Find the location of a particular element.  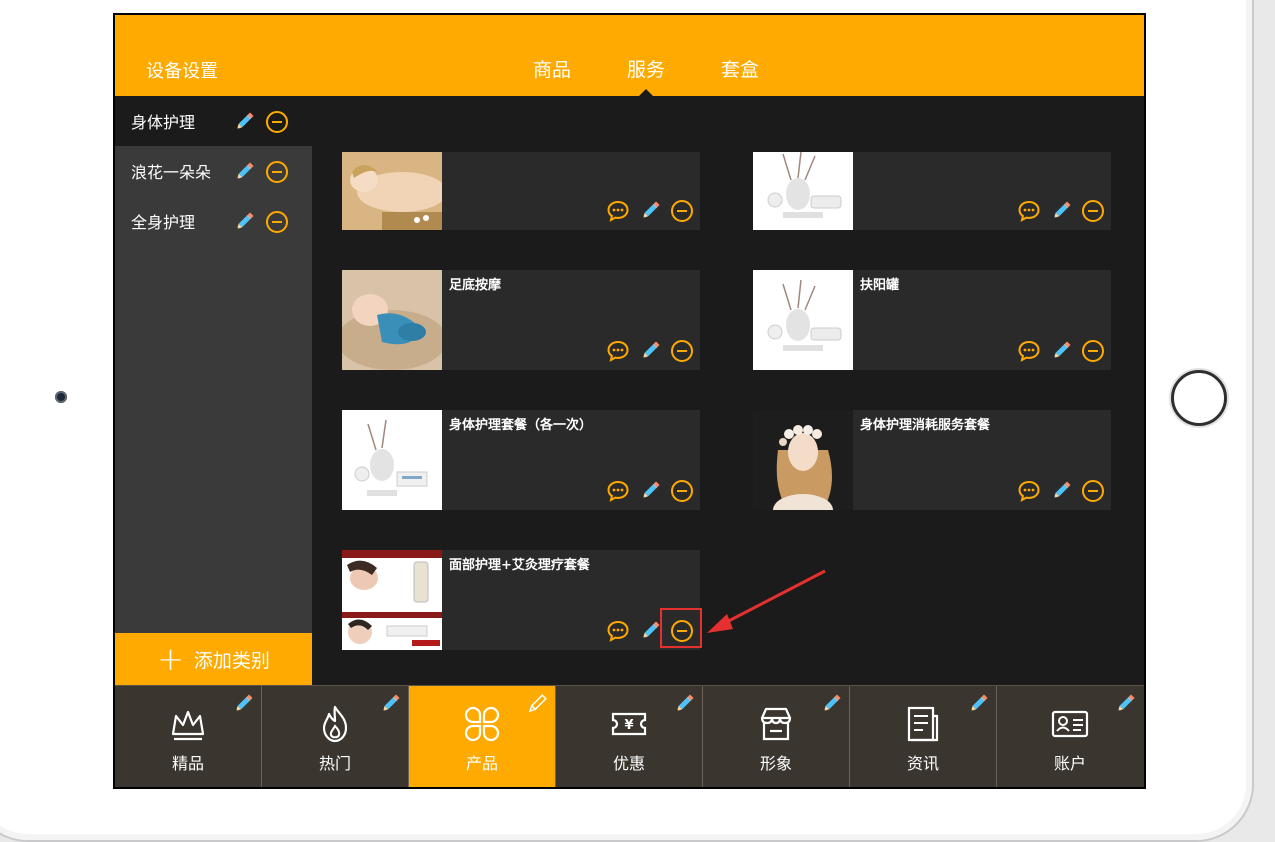

nav-item-offers: ¥ 优惠 is located at coordinates (629, 736).